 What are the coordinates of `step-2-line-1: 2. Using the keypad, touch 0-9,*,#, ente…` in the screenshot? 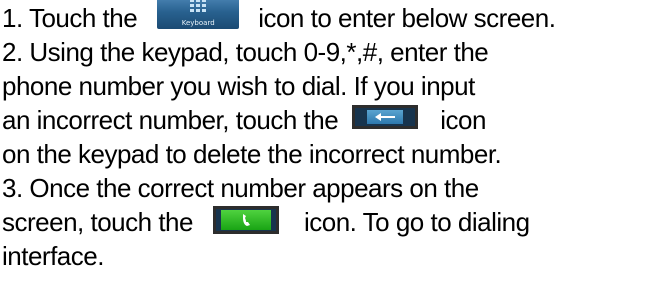 It's located at (245, 52).